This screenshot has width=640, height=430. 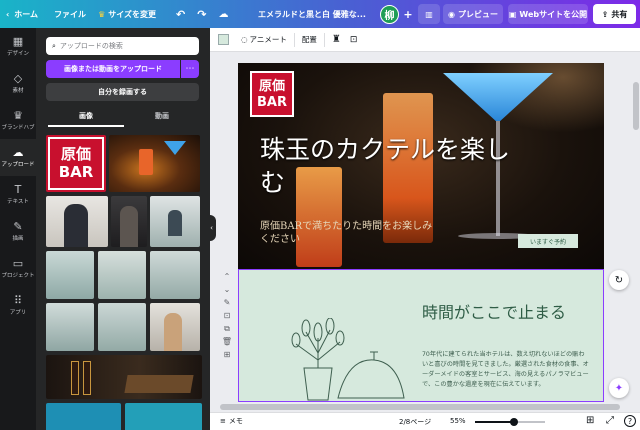 I want to click on fullscreen-icon: ⤢, so click(x=610, y=420).